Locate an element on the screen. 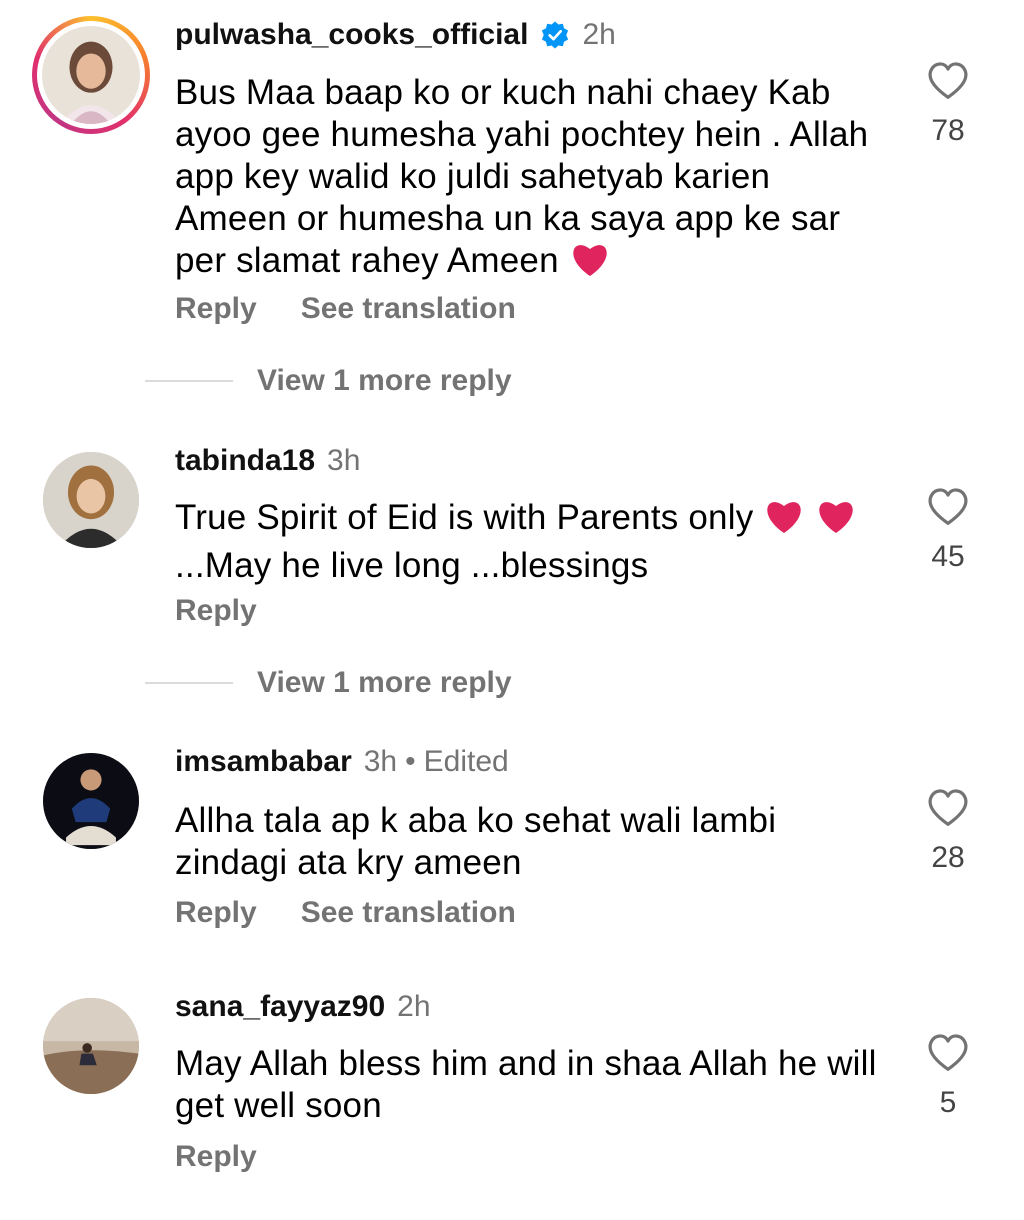 This screenshot has width=1024, height=1220. like-count: 78 is located at coordinates (948, 130).